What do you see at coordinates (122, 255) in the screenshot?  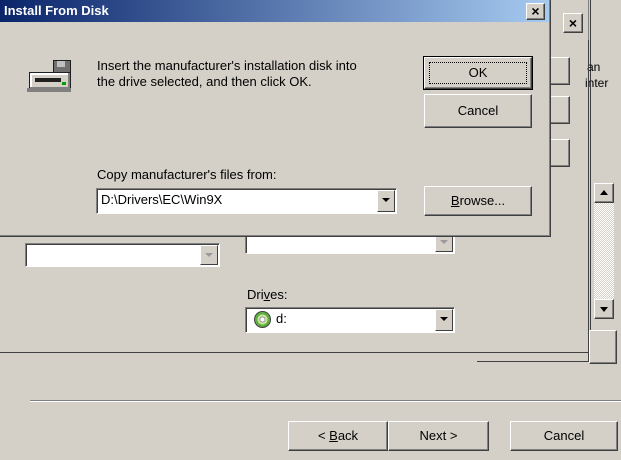 I see `background-combo-left` at bounding box center [122, 255].